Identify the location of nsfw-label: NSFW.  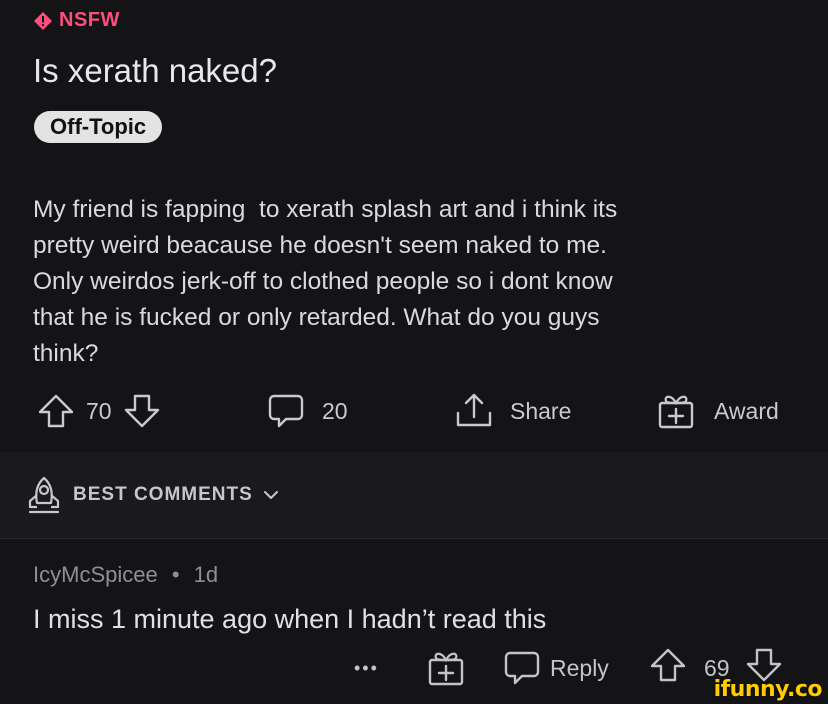
(89, 20).